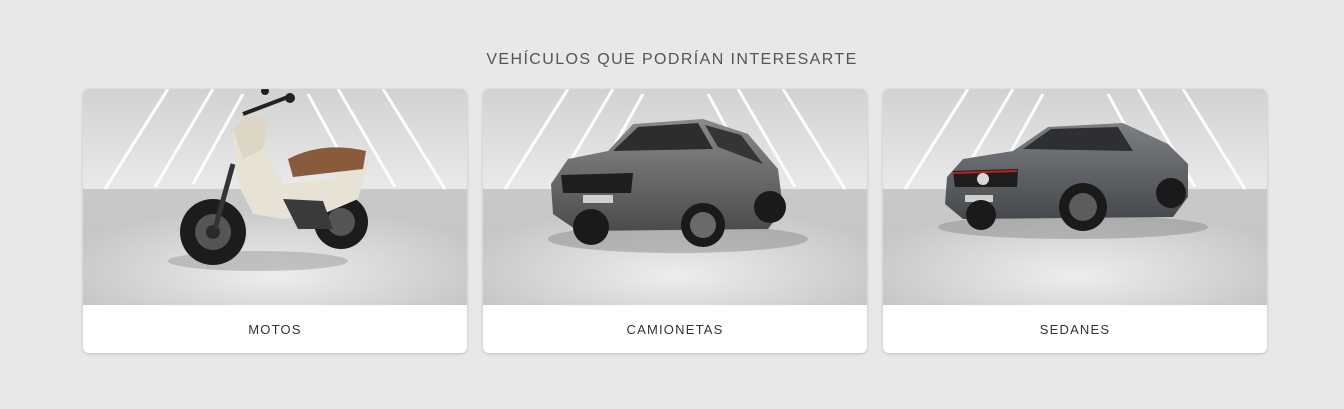  What do you see at coordinates (675, 329) in the screenshot?
I see `card-label-camionetas: CAMIONETAS` at bounding box center [675, 329].